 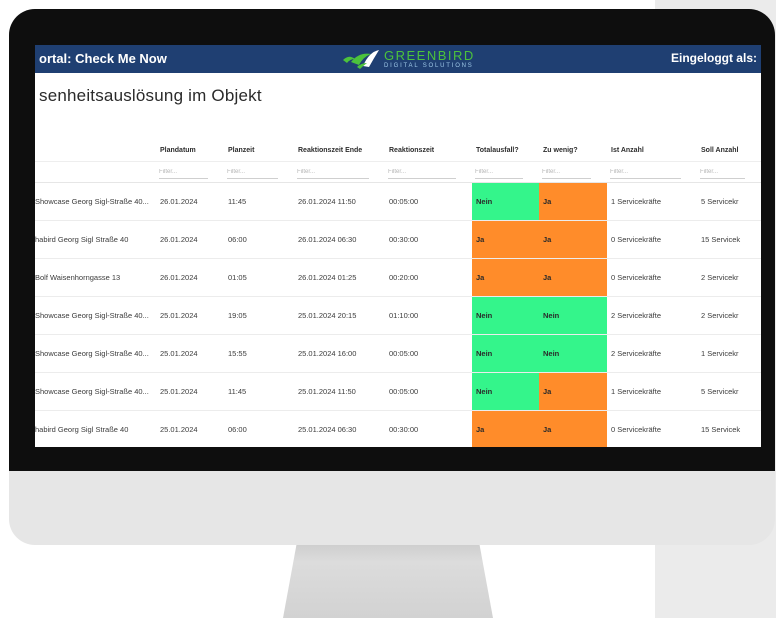 What do you see at coordinates (327, 201) in the screenshot?
I see `cell-reaktionszeit-ende: 26.01.2024 11:50` at bounding box center [327, 201].